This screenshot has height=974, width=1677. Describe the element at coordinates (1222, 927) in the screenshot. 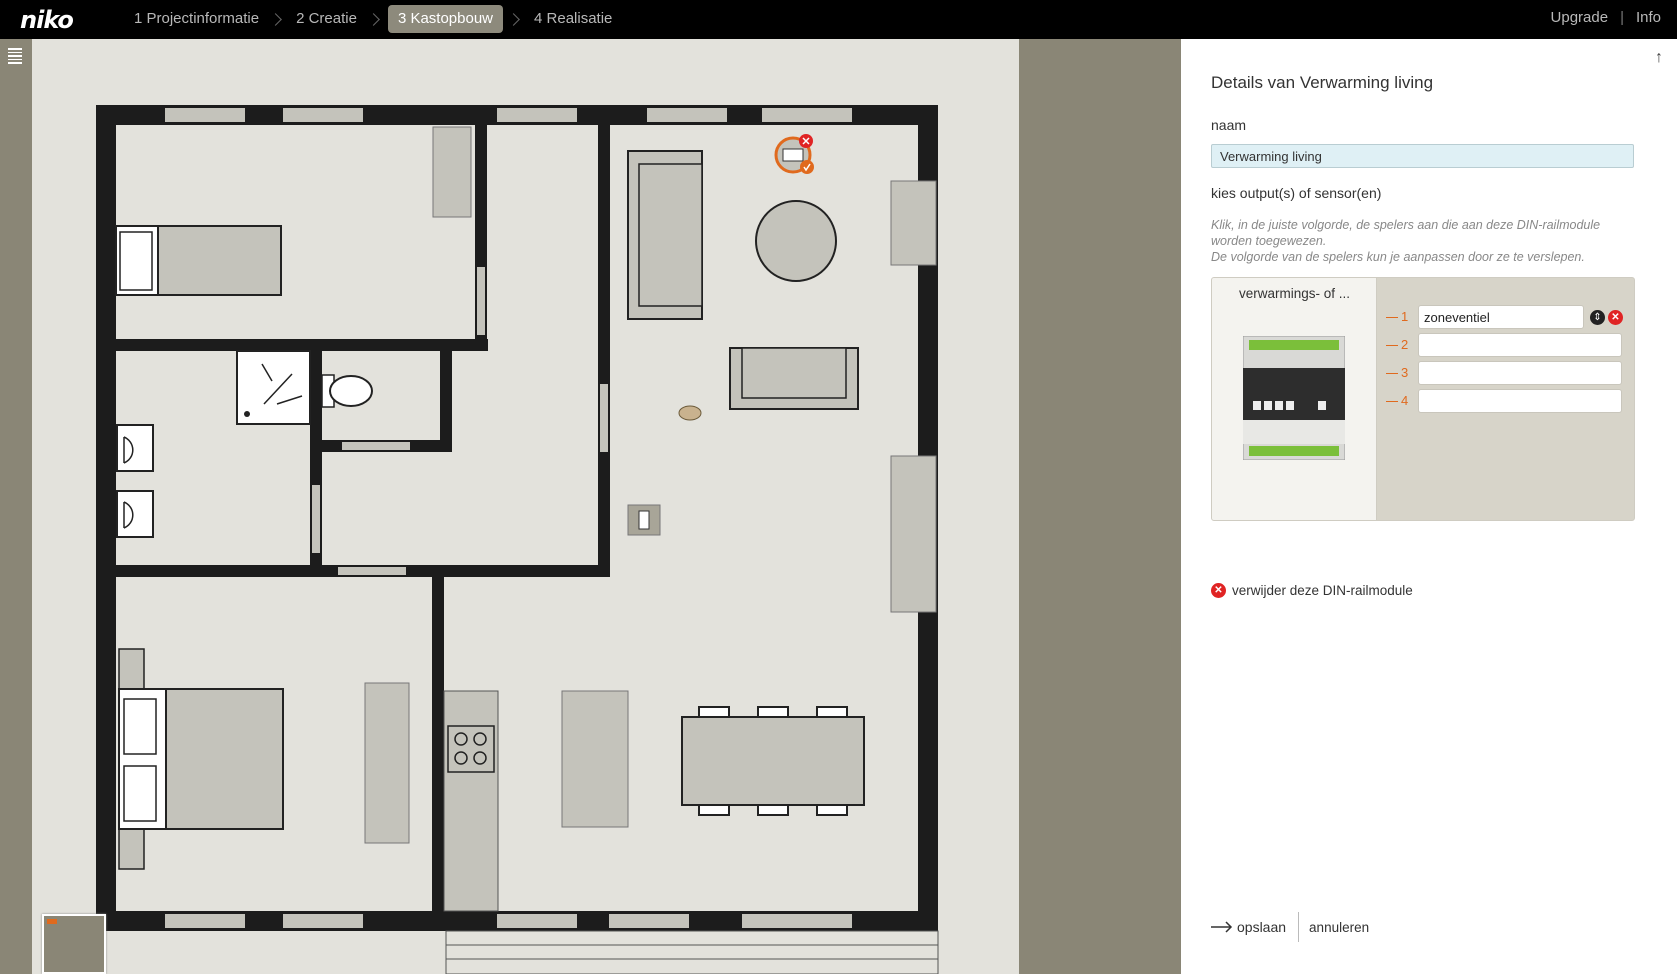

I see `arrow-right-icon` at that location.